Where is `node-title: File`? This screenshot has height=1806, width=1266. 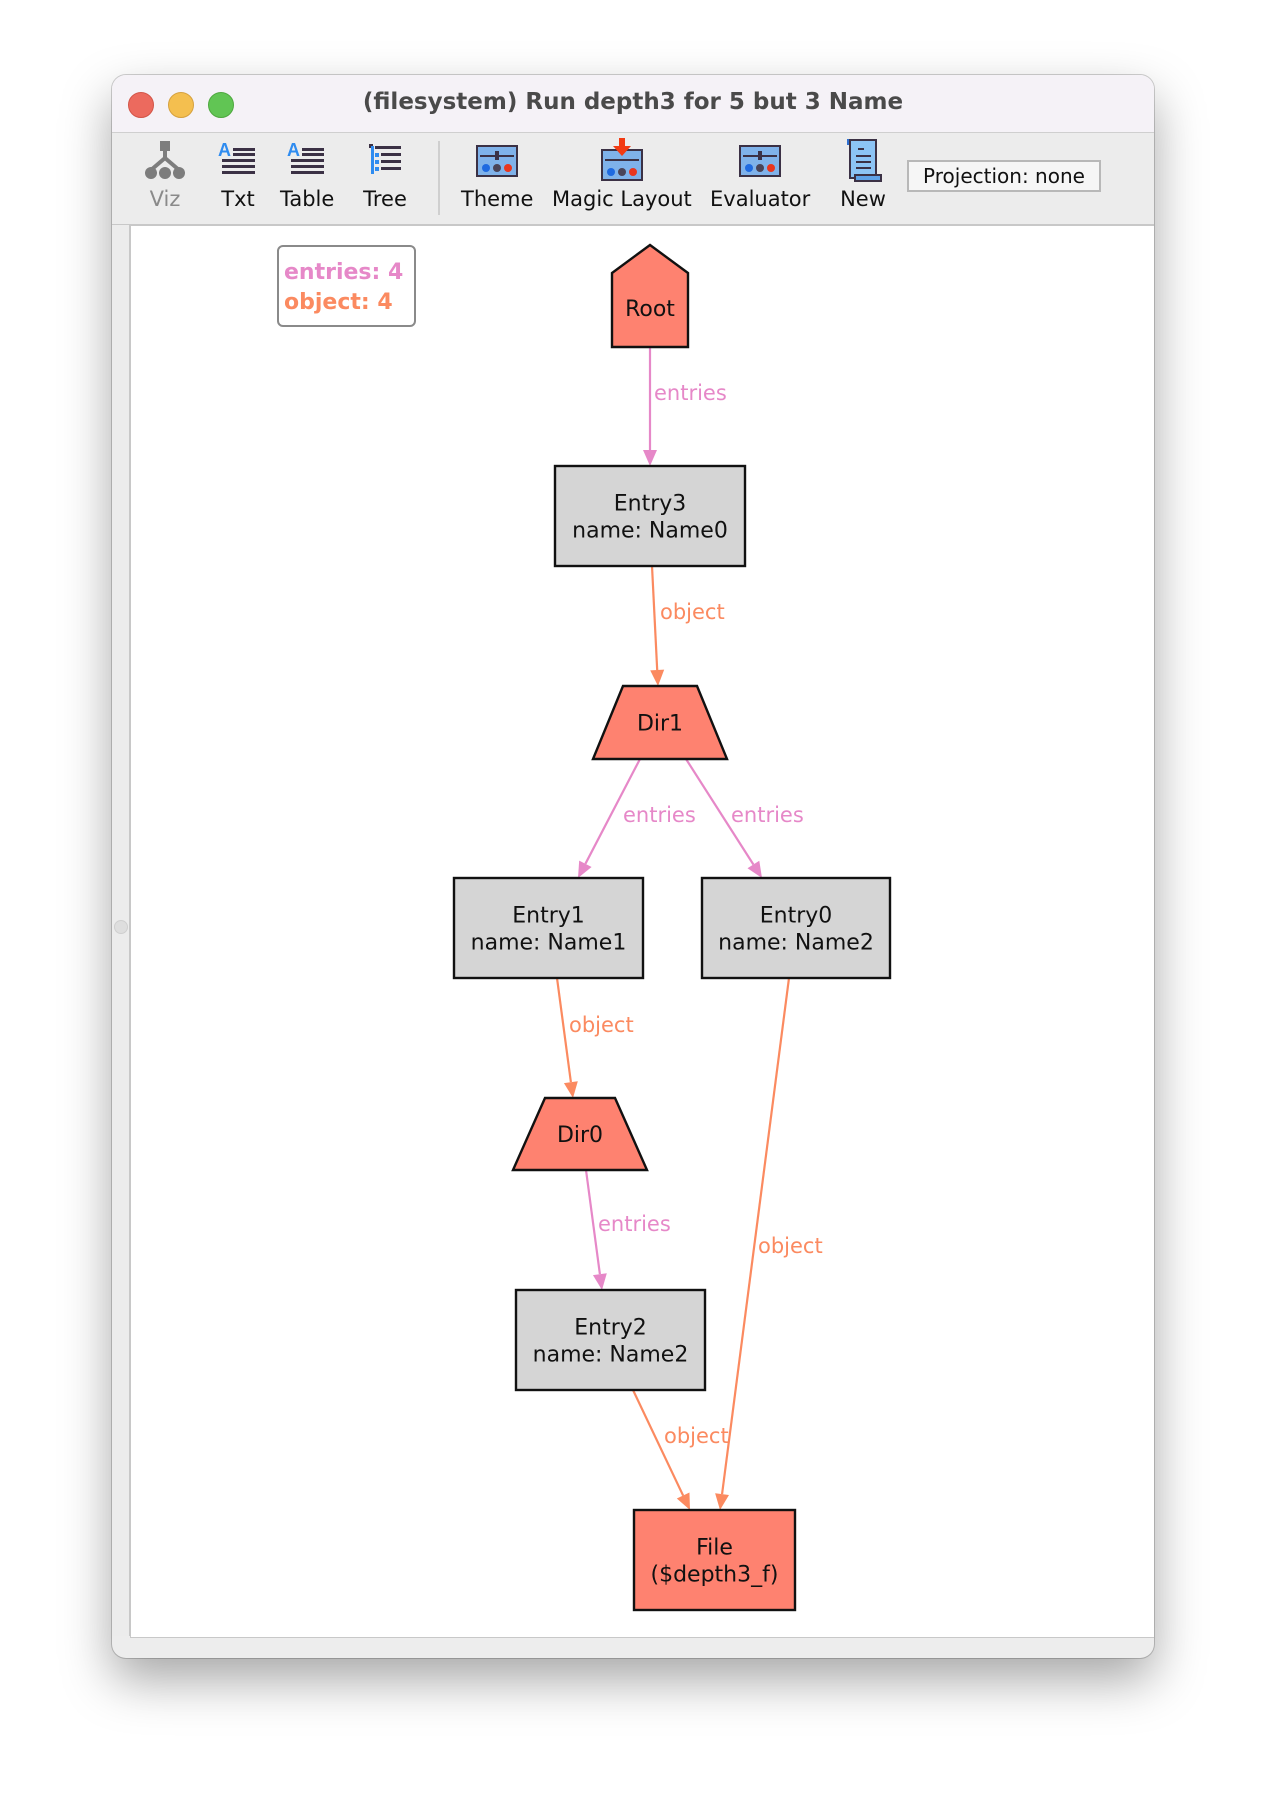
node-title: File is located at coordinates (714, 1548).